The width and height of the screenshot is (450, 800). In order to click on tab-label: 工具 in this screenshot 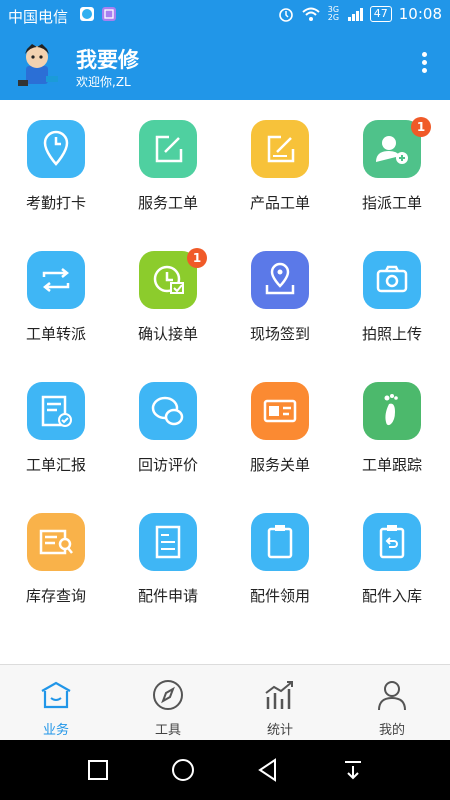, I will do `click(167, 730)`.